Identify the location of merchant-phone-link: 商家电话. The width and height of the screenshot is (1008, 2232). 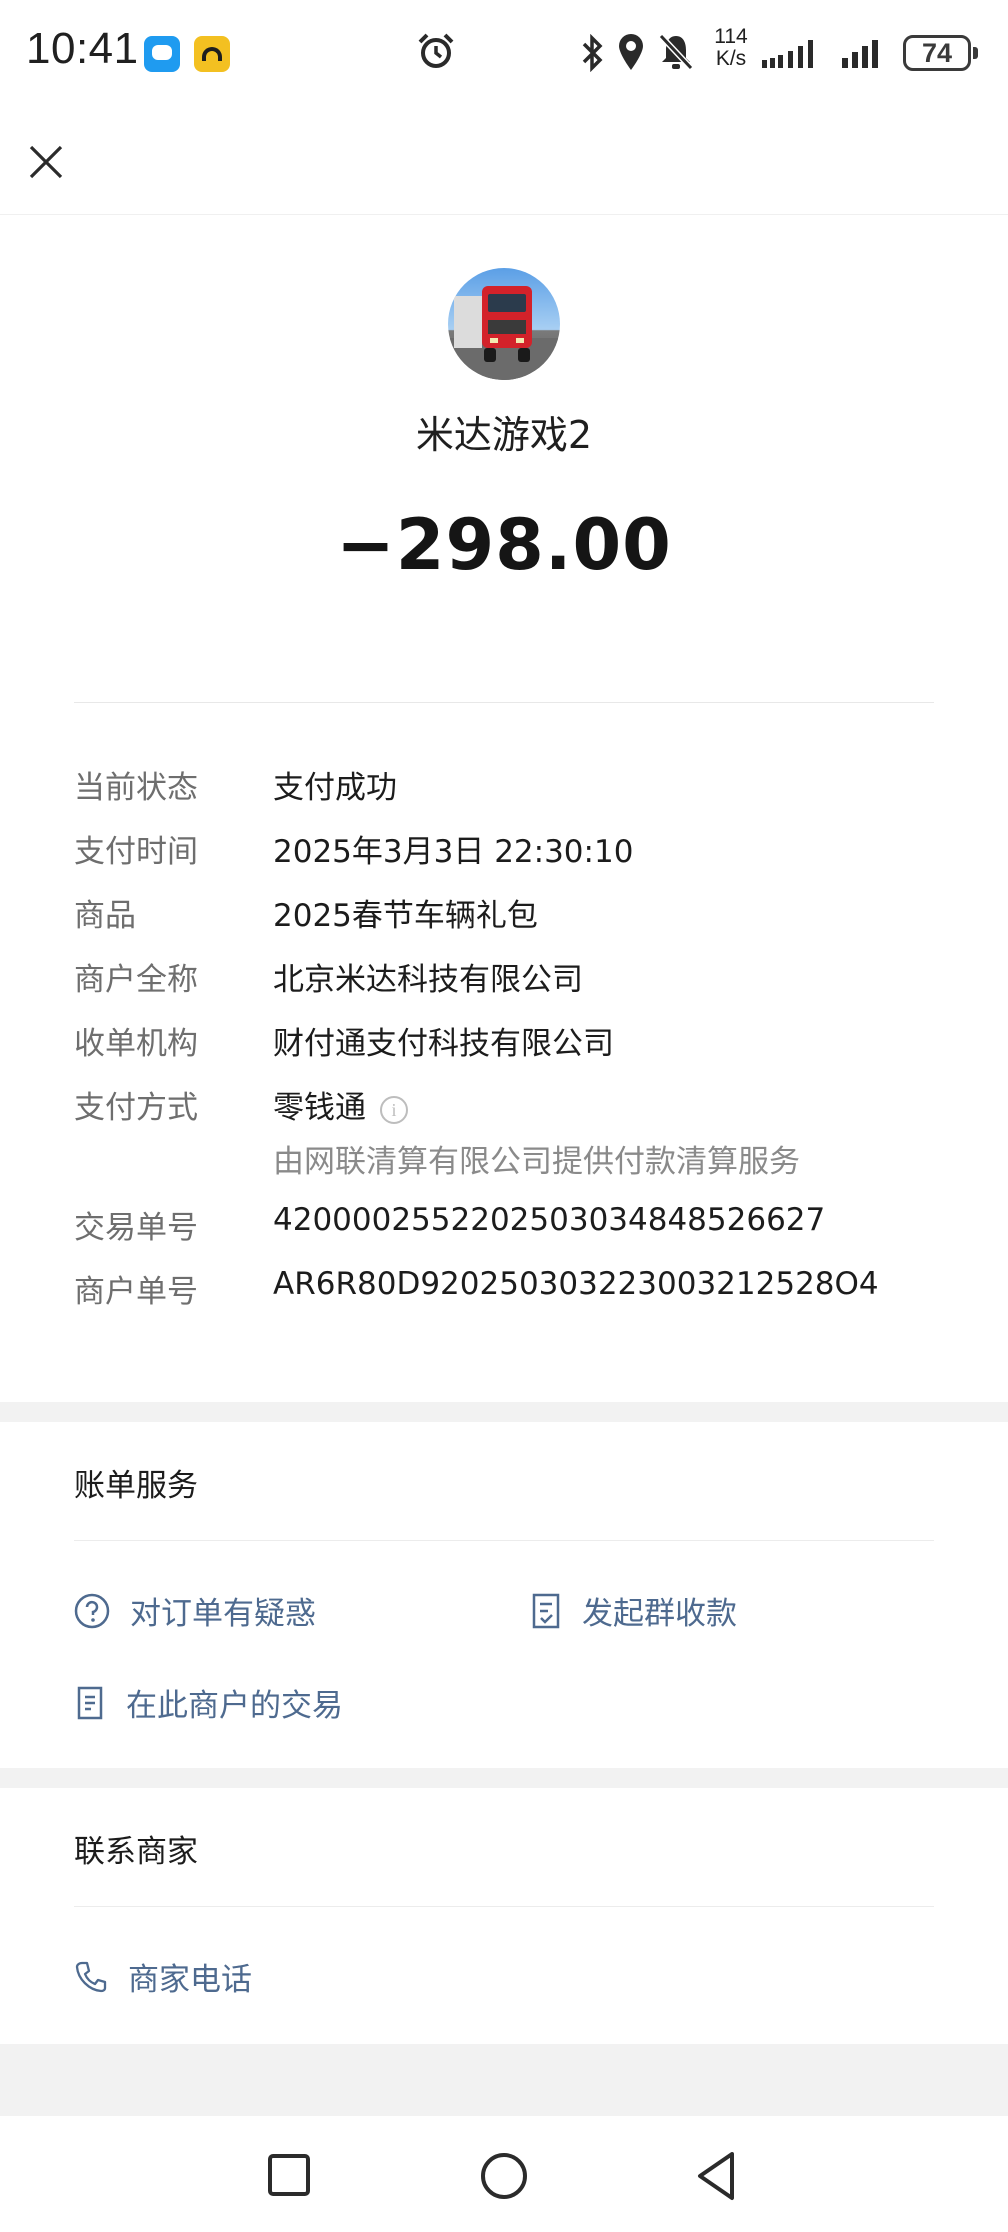
(163, 1976).